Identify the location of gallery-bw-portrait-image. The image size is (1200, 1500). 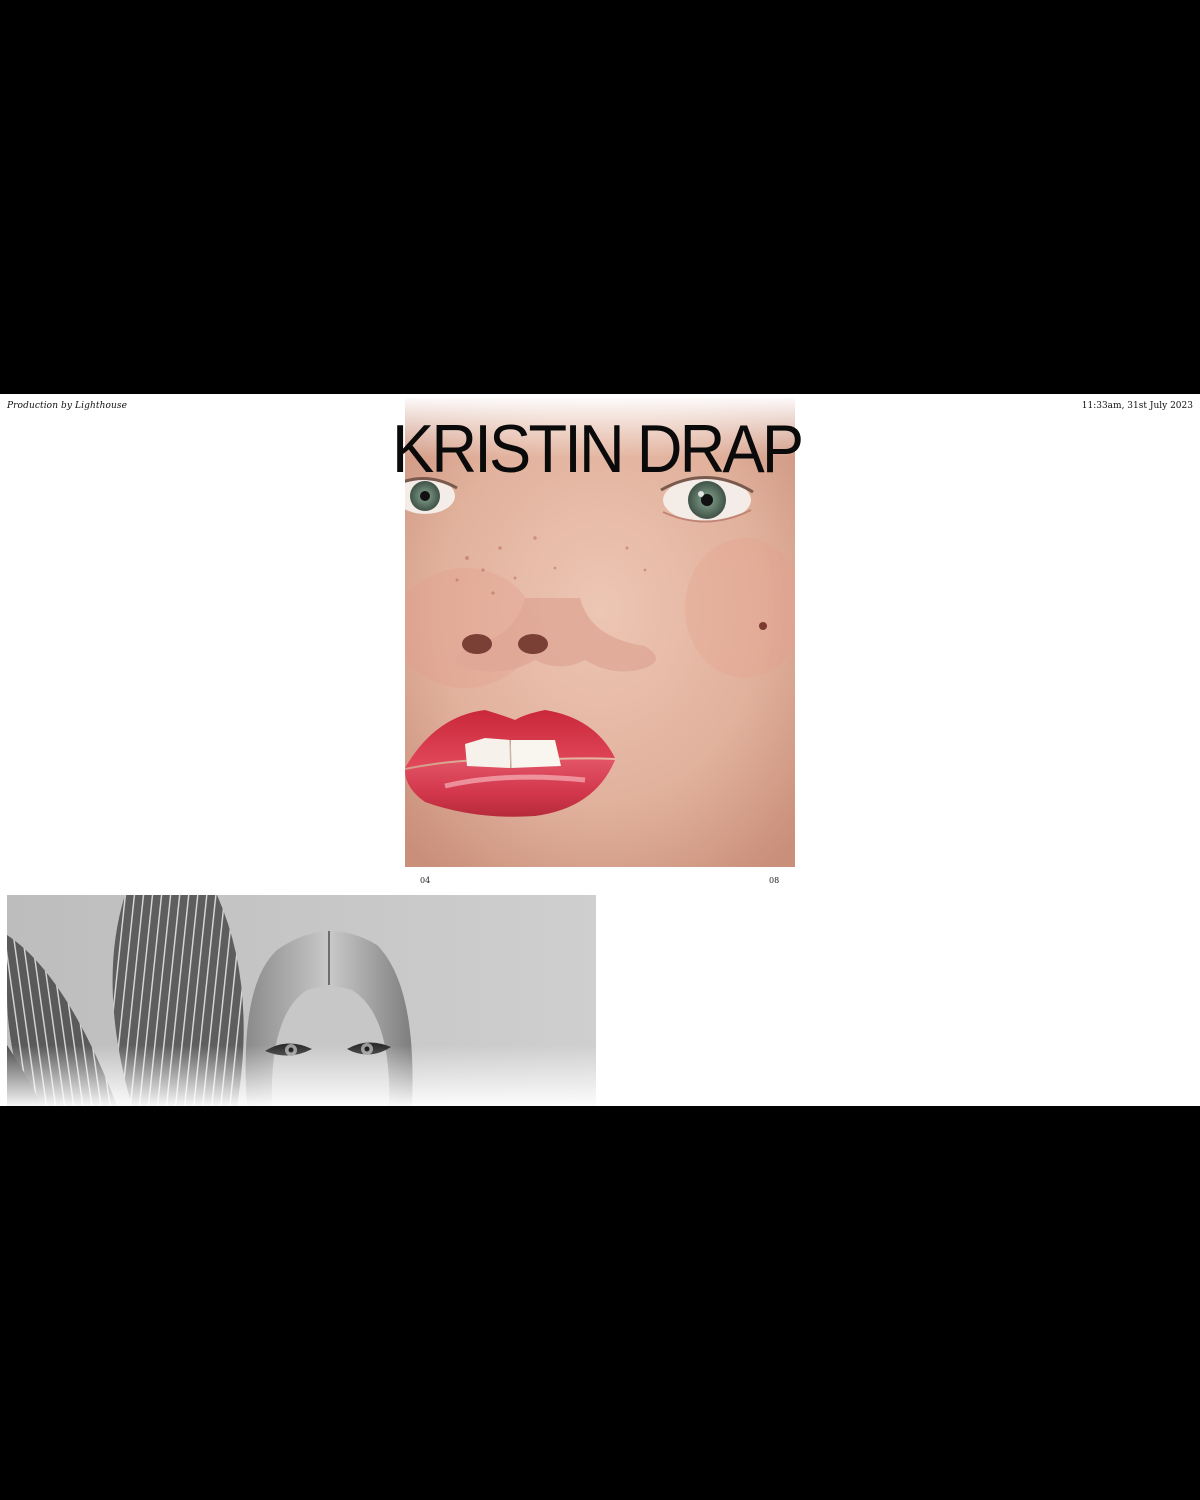
(301, 1000).